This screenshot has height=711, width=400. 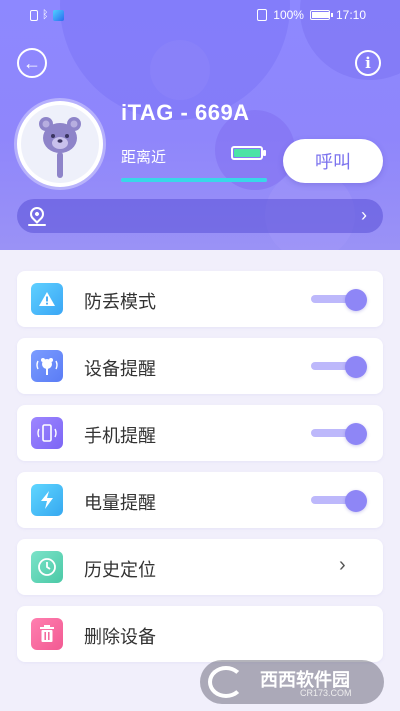 I want to click on info-icon: i, so click(x=368, y=63).